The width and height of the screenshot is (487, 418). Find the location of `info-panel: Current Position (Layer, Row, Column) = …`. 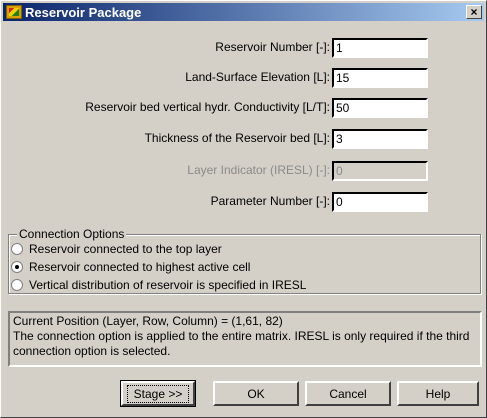

info-panel: Current Position (Layer, Row, Column) = … is located at coordinates (245, 339).